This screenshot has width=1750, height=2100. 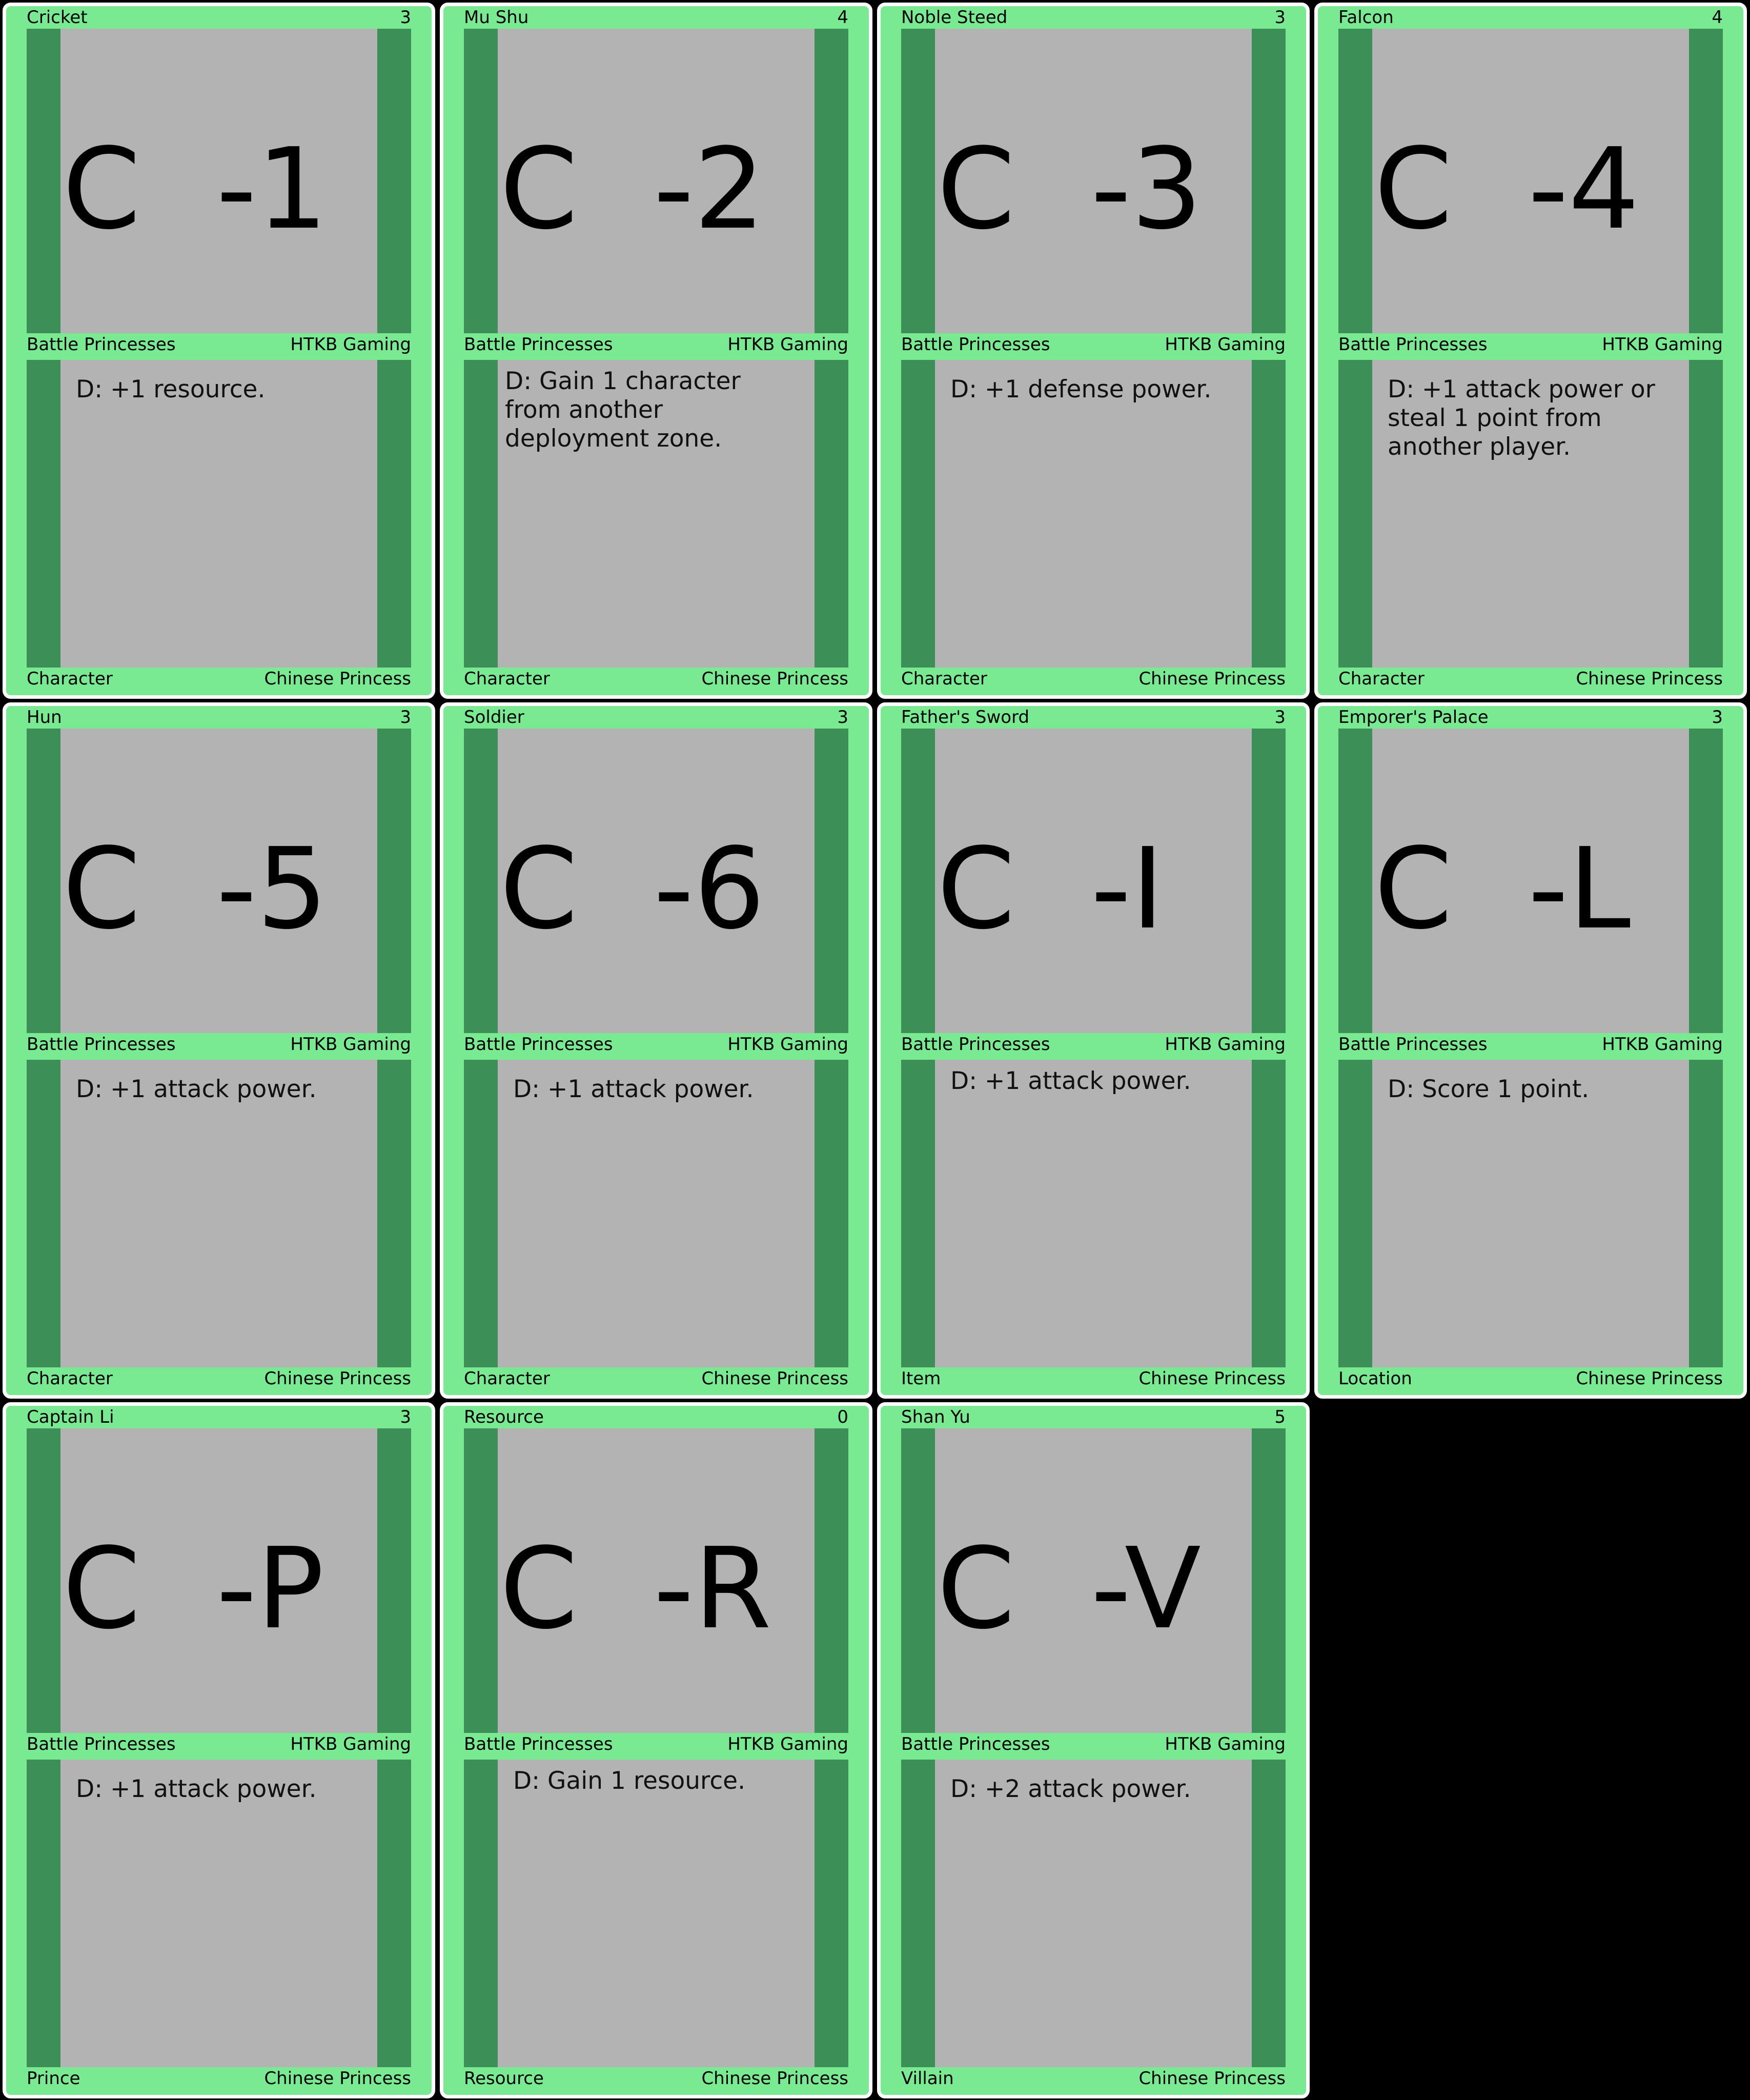 I want to click on card-header: Emporer's Palace 3, so click(x=1530, y=717).